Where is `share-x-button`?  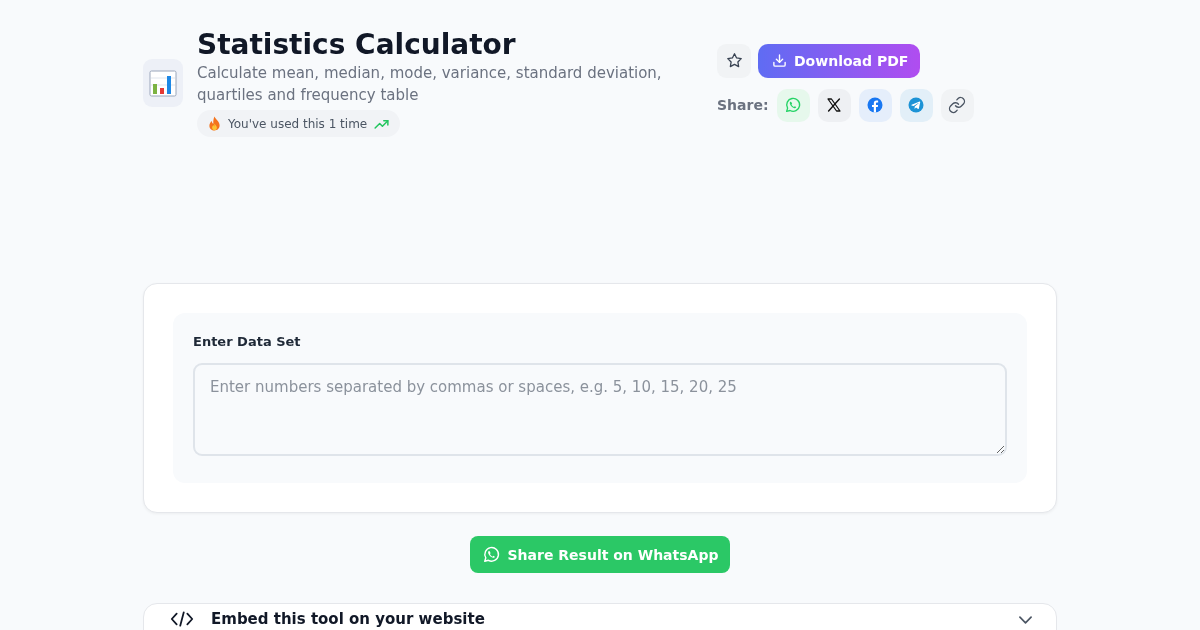 share-x-button is located at coordinates (834, 105).